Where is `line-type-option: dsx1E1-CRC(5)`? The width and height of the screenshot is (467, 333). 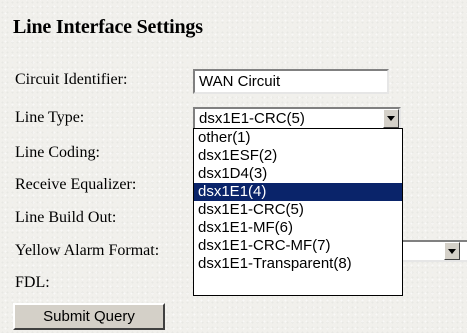
line-type-option: dsx1E1-CRC(5) is located at coordinates (298, 210).